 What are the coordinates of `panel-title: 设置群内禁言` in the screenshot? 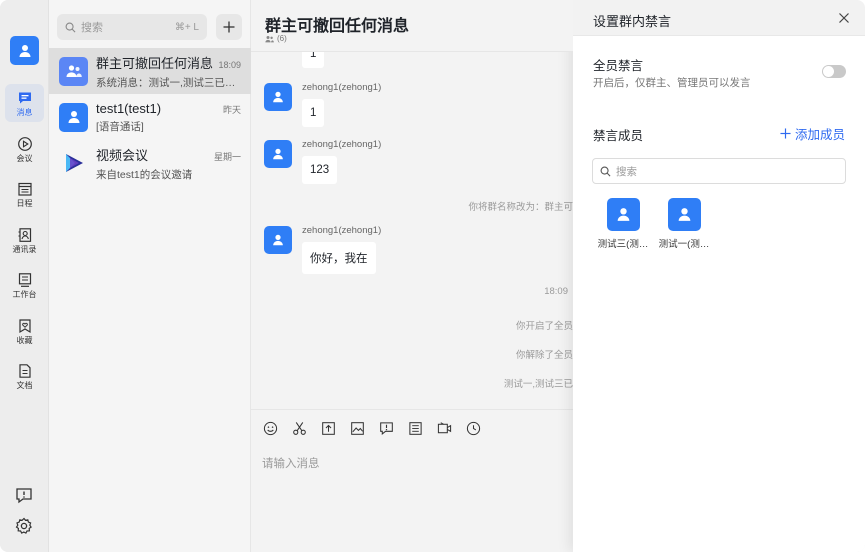 It's located at (632, 21).